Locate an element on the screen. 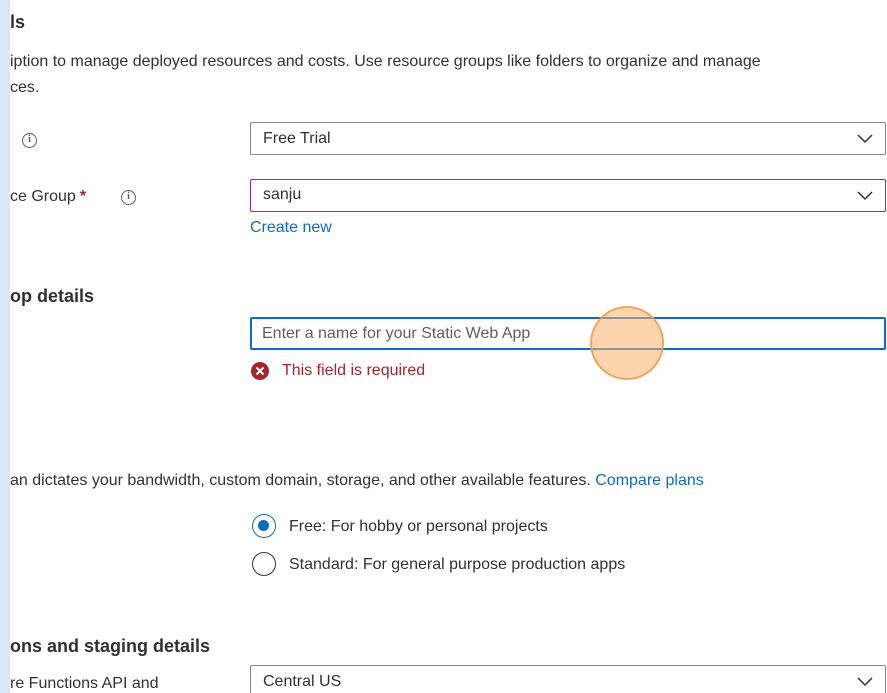  functions-region-label: re Functions API and is located at coordinates (84, 683).